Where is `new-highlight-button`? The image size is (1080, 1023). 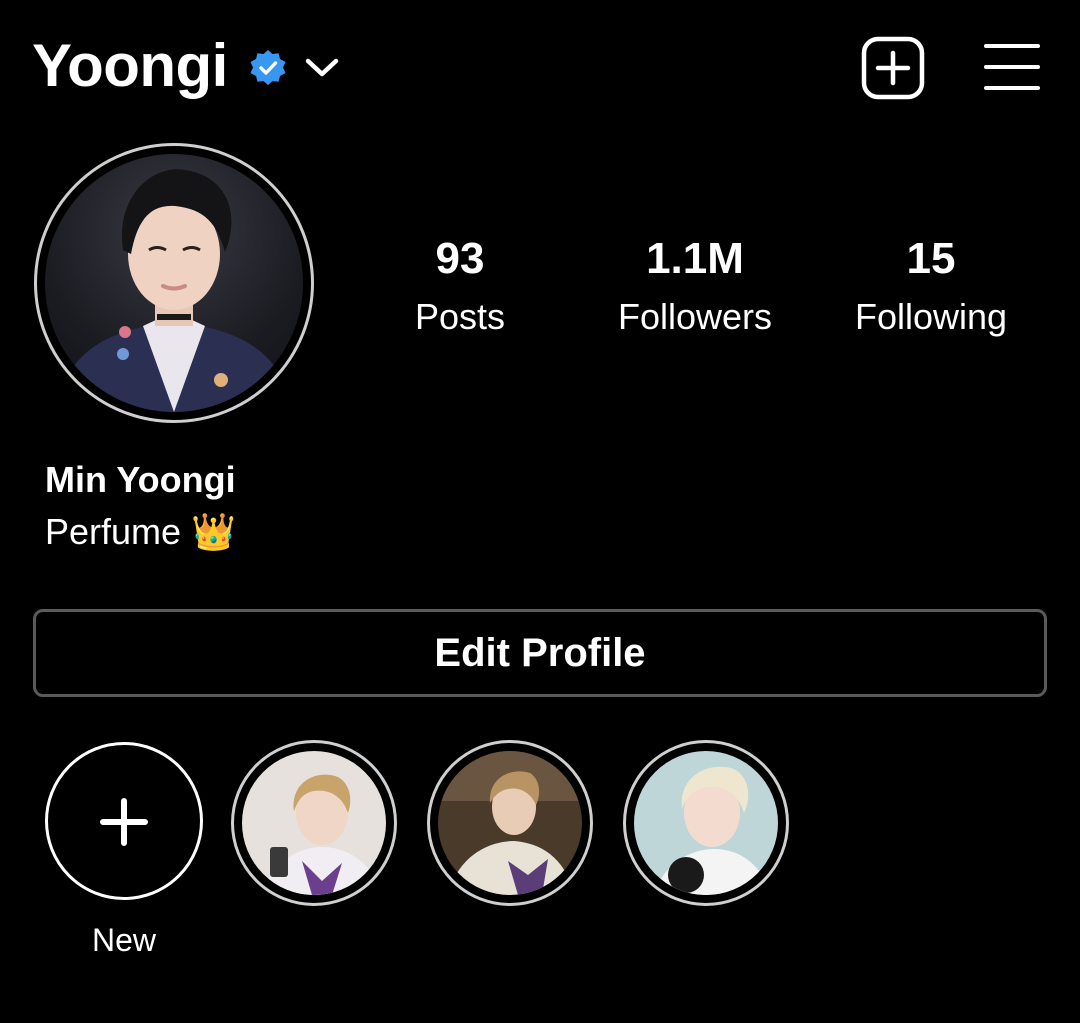 new-highlight-button is located at coordinates (124, 821).